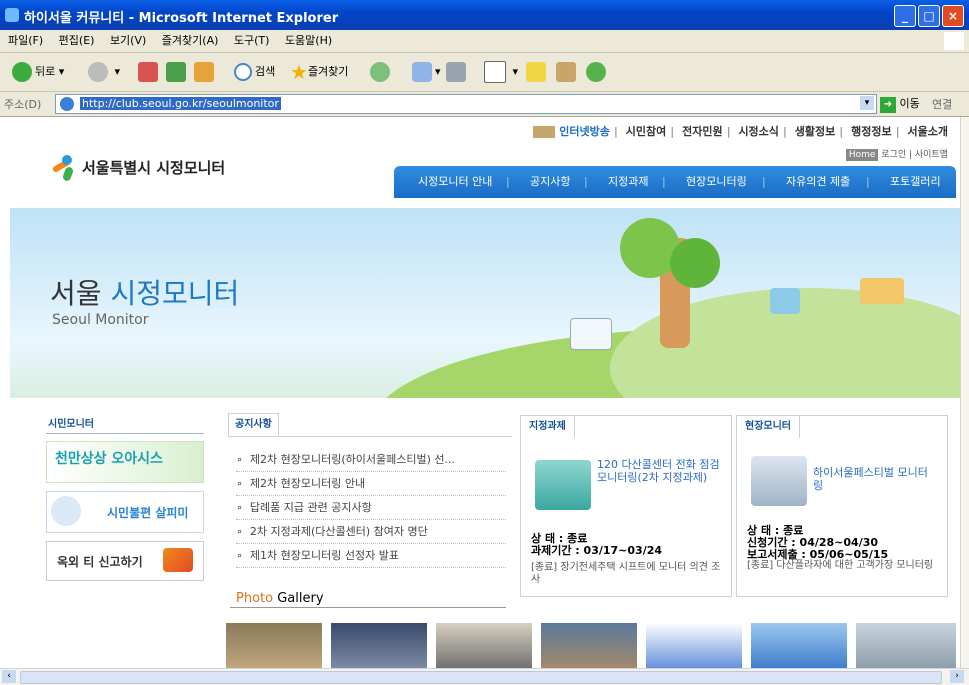  Describe the element at coordinates (953, 16) in the screenshot. I see `close-icon: ×` at that location.